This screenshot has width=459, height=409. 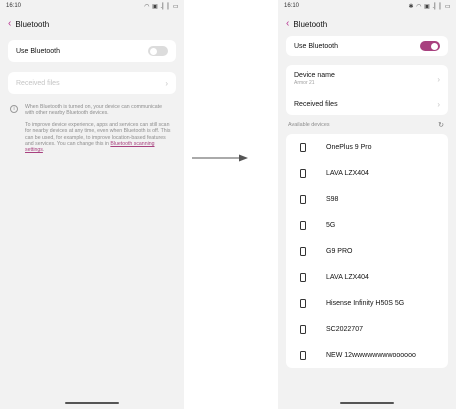 What do you see at coordinates (331, 225) in the screenshot?
I see `device-name: 5G` at bounding box center [331, 225].